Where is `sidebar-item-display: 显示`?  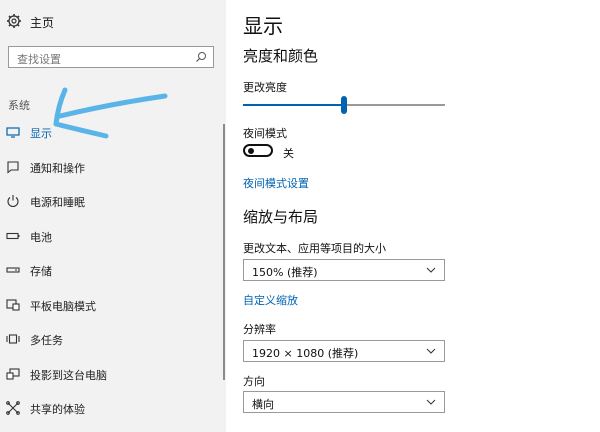 sidebar-item-display: 显示 is located at coordinates (113, 132).